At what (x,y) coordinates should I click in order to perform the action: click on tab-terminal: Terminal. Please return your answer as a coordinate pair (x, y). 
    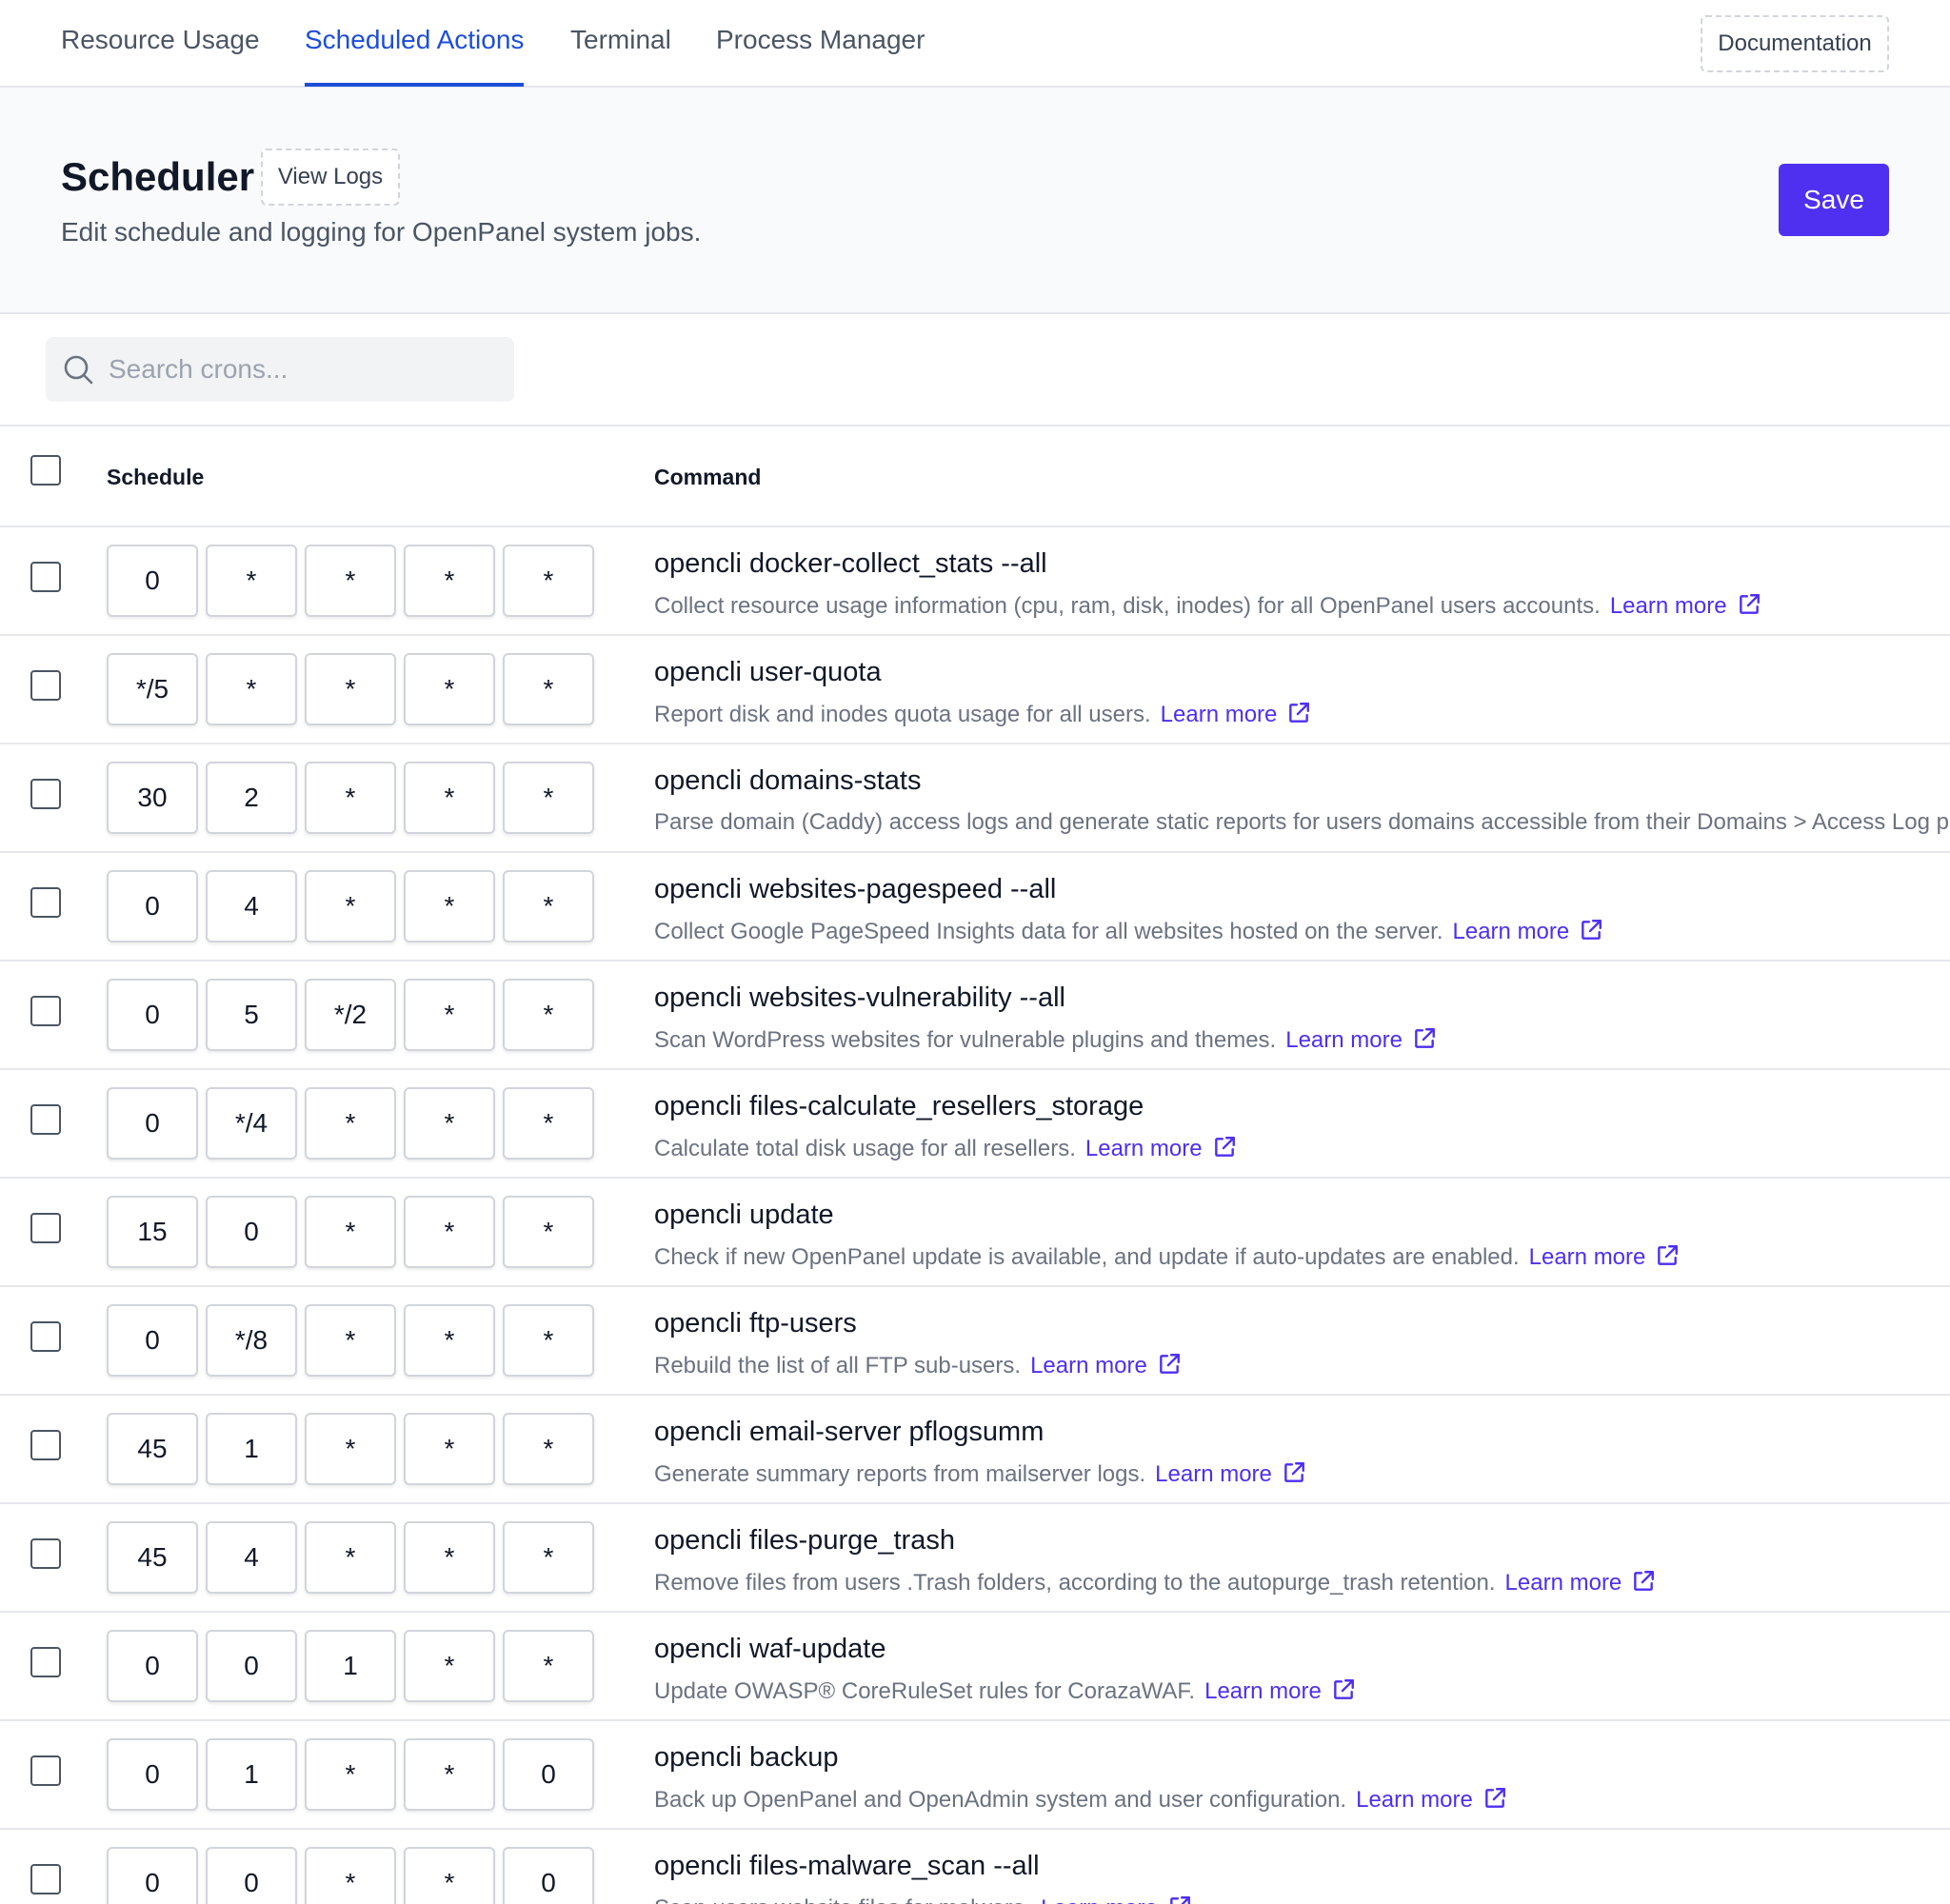
    Looking at the image, I should click on (620, 40).